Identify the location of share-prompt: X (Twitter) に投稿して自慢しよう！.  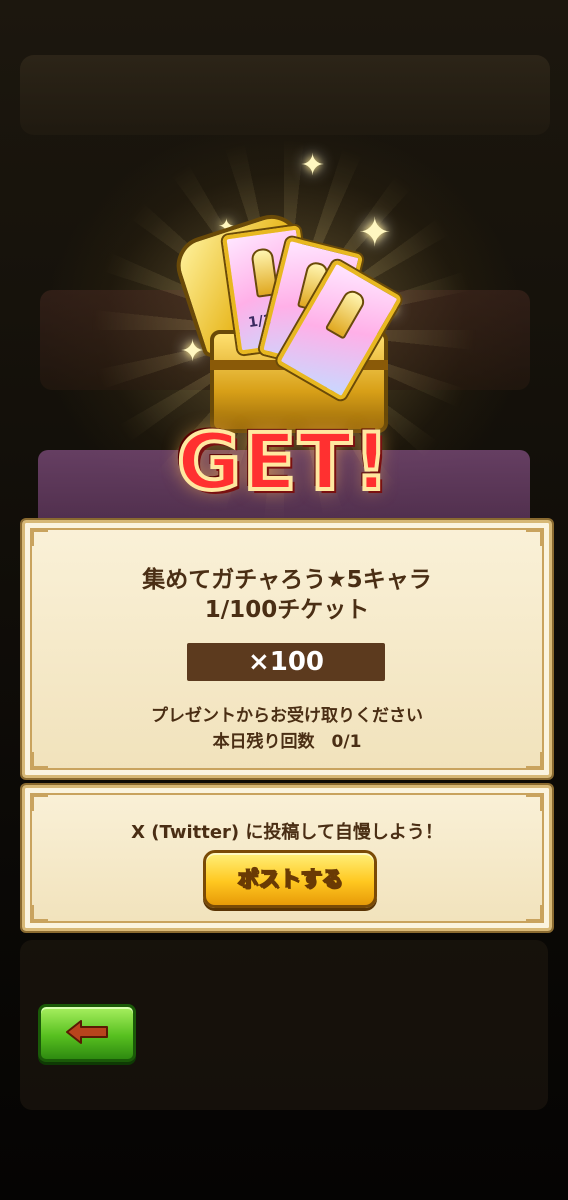
(287, 832).